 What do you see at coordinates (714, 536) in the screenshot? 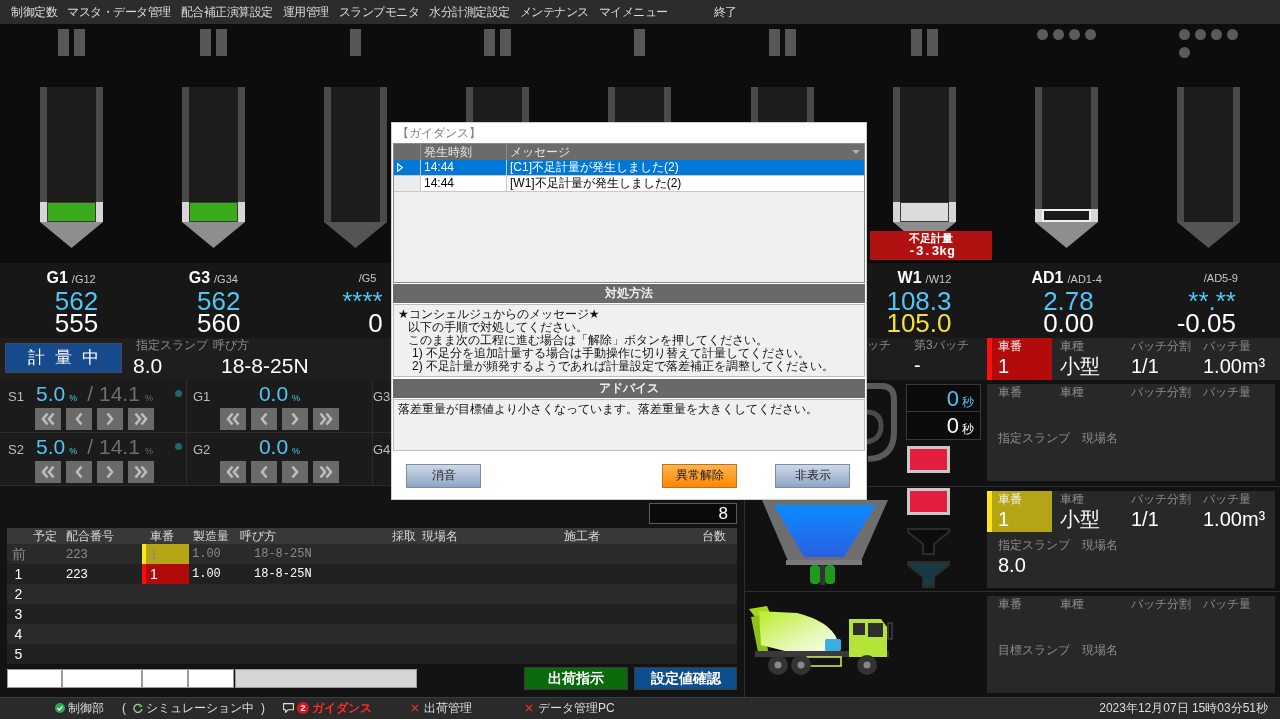
I see `column-header: 台数` at bounding box center [714, 536].